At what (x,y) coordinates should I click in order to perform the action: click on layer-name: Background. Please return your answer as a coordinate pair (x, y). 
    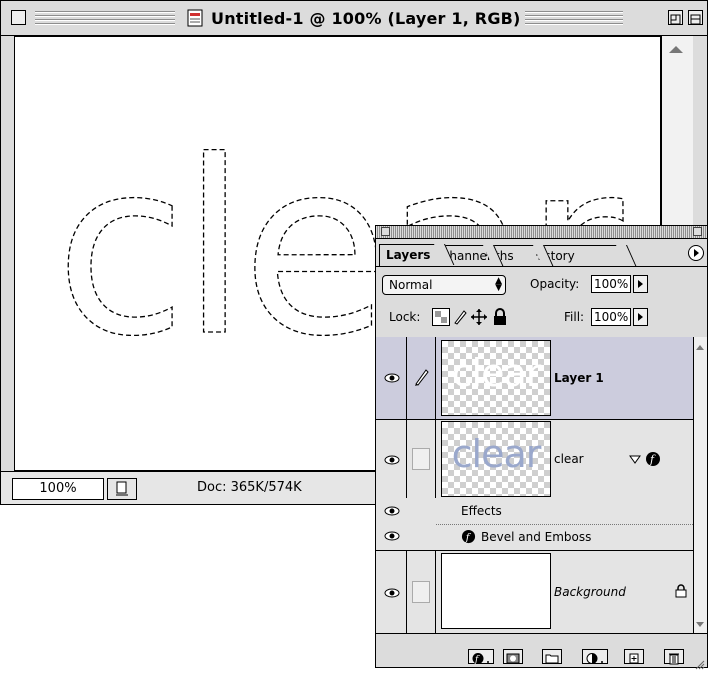
    Looking at the image, I should click on (590, 592).